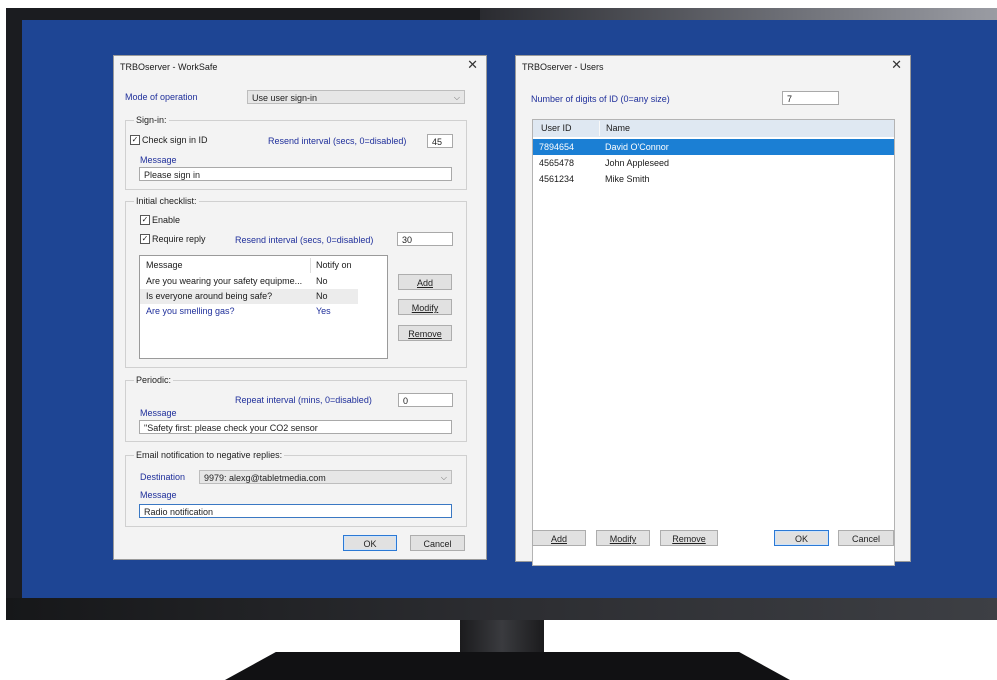  Describe the element at coordinates (507, 666) in the screenshot. I see `monitor-stand-base` at that location.